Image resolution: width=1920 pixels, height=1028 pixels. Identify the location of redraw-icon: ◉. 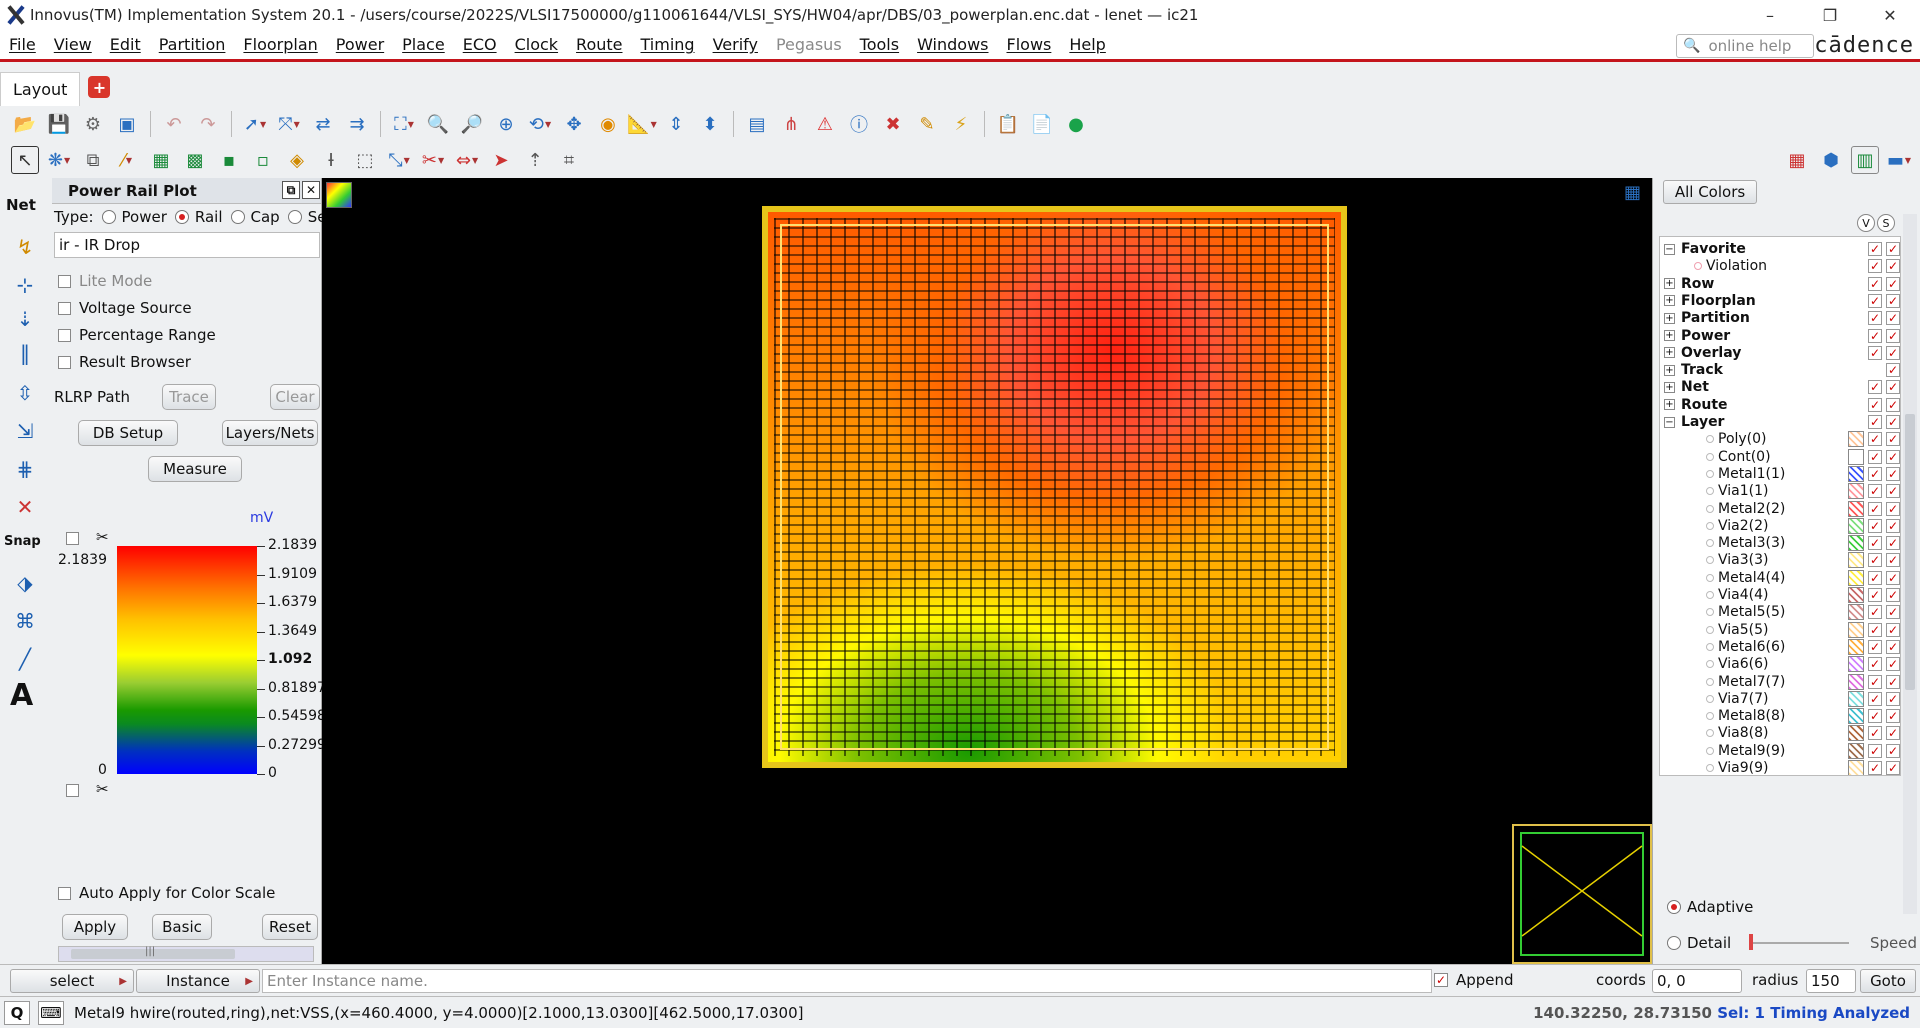
(608, 124).